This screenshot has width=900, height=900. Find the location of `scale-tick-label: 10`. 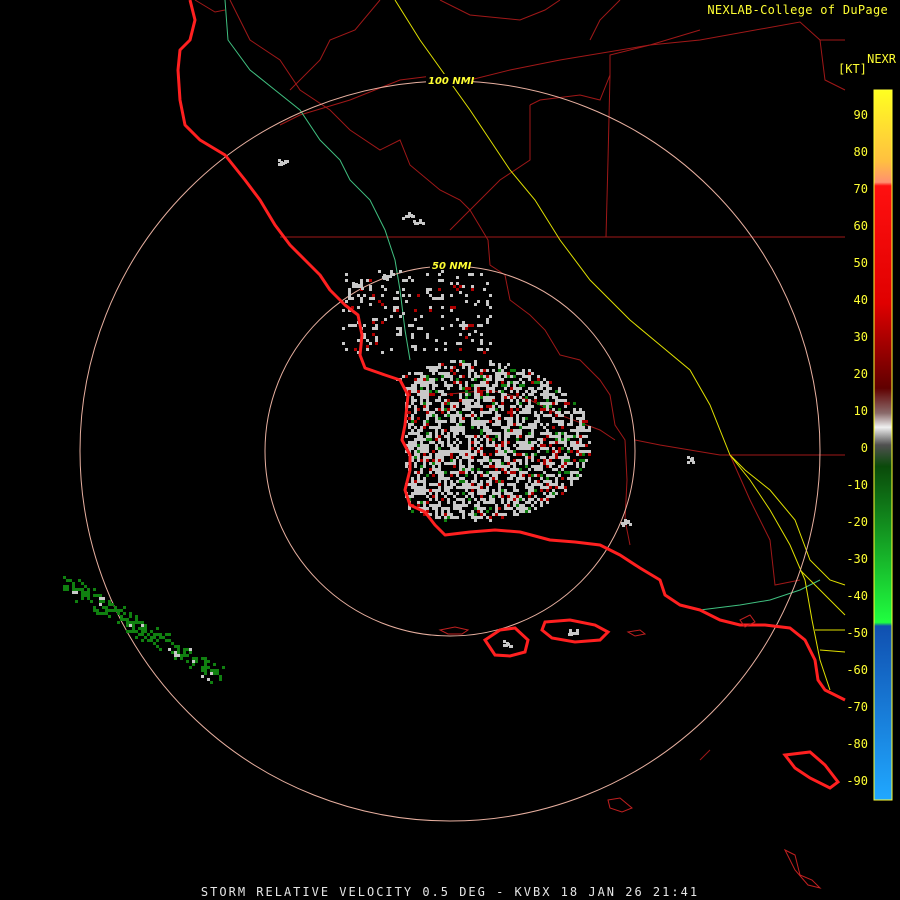

scale-tick-label: 10 is located at coordinates (860, 411).